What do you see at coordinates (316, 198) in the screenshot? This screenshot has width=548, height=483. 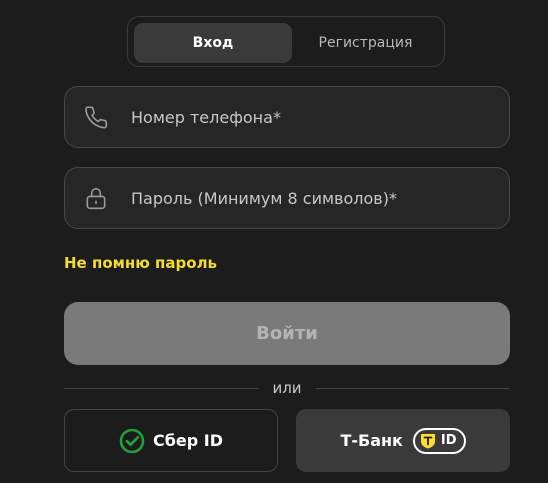 I see `password-input` at bounding box center [316, 198].